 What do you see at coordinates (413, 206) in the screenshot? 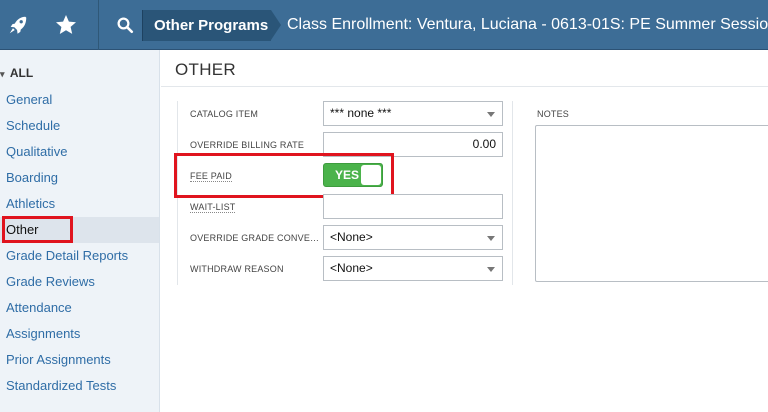
I see `wait-list-input` at bounding box center [413, 206].